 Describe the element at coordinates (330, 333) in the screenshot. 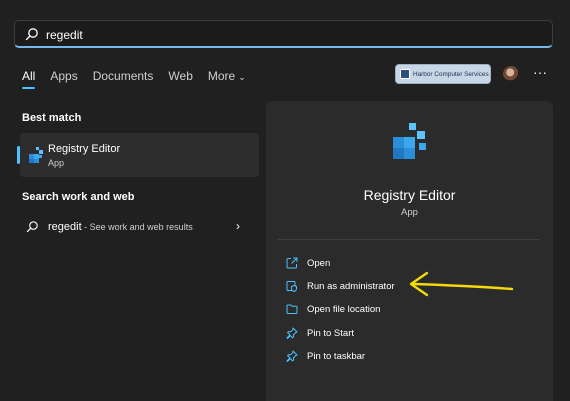

I see `pin-to-start-label: Pin to Start` at that location.